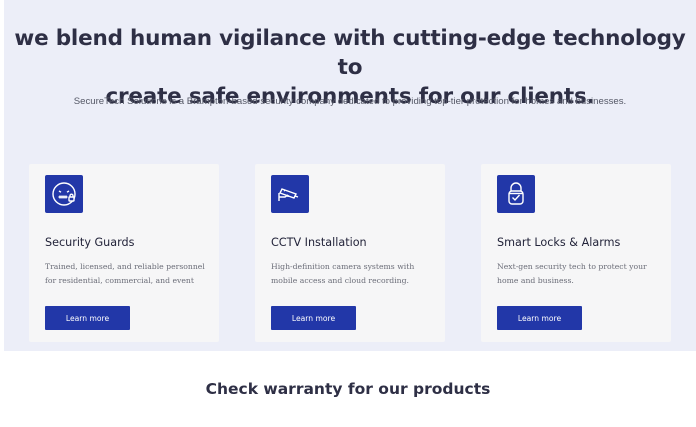  Describe the element at coordinates (313, 318) in the screenshot. I see `learn-more-button-cctv-installation: Learn more` at that location.